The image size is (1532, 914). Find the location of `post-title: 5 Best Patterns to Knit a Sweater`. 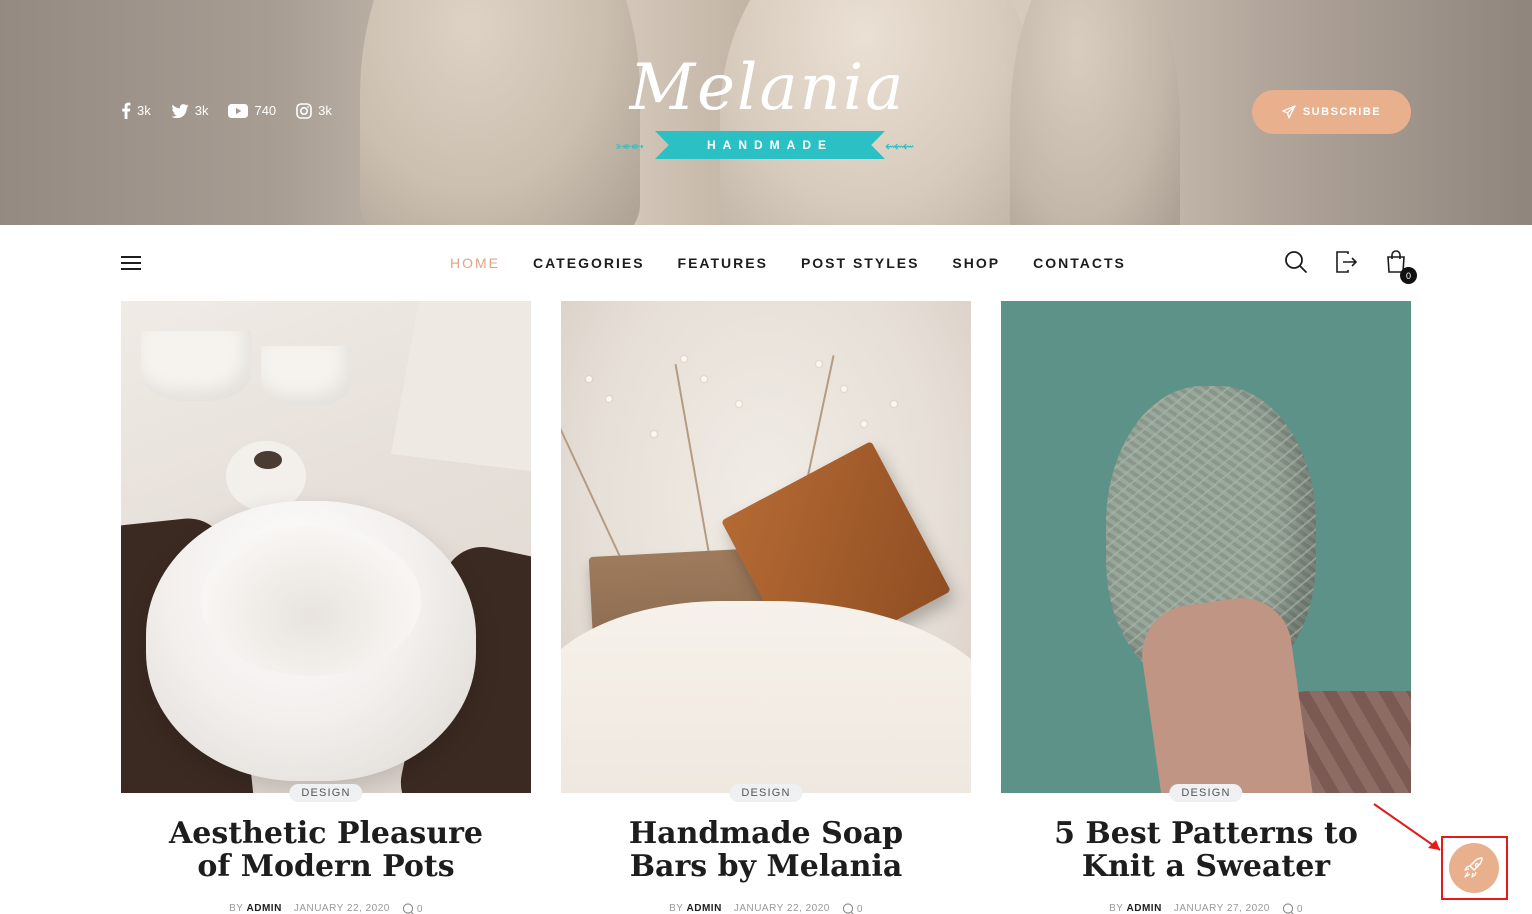

post-title: 5 Best Patterns to Knit a Sweater is located at coordinates (1206, 850).